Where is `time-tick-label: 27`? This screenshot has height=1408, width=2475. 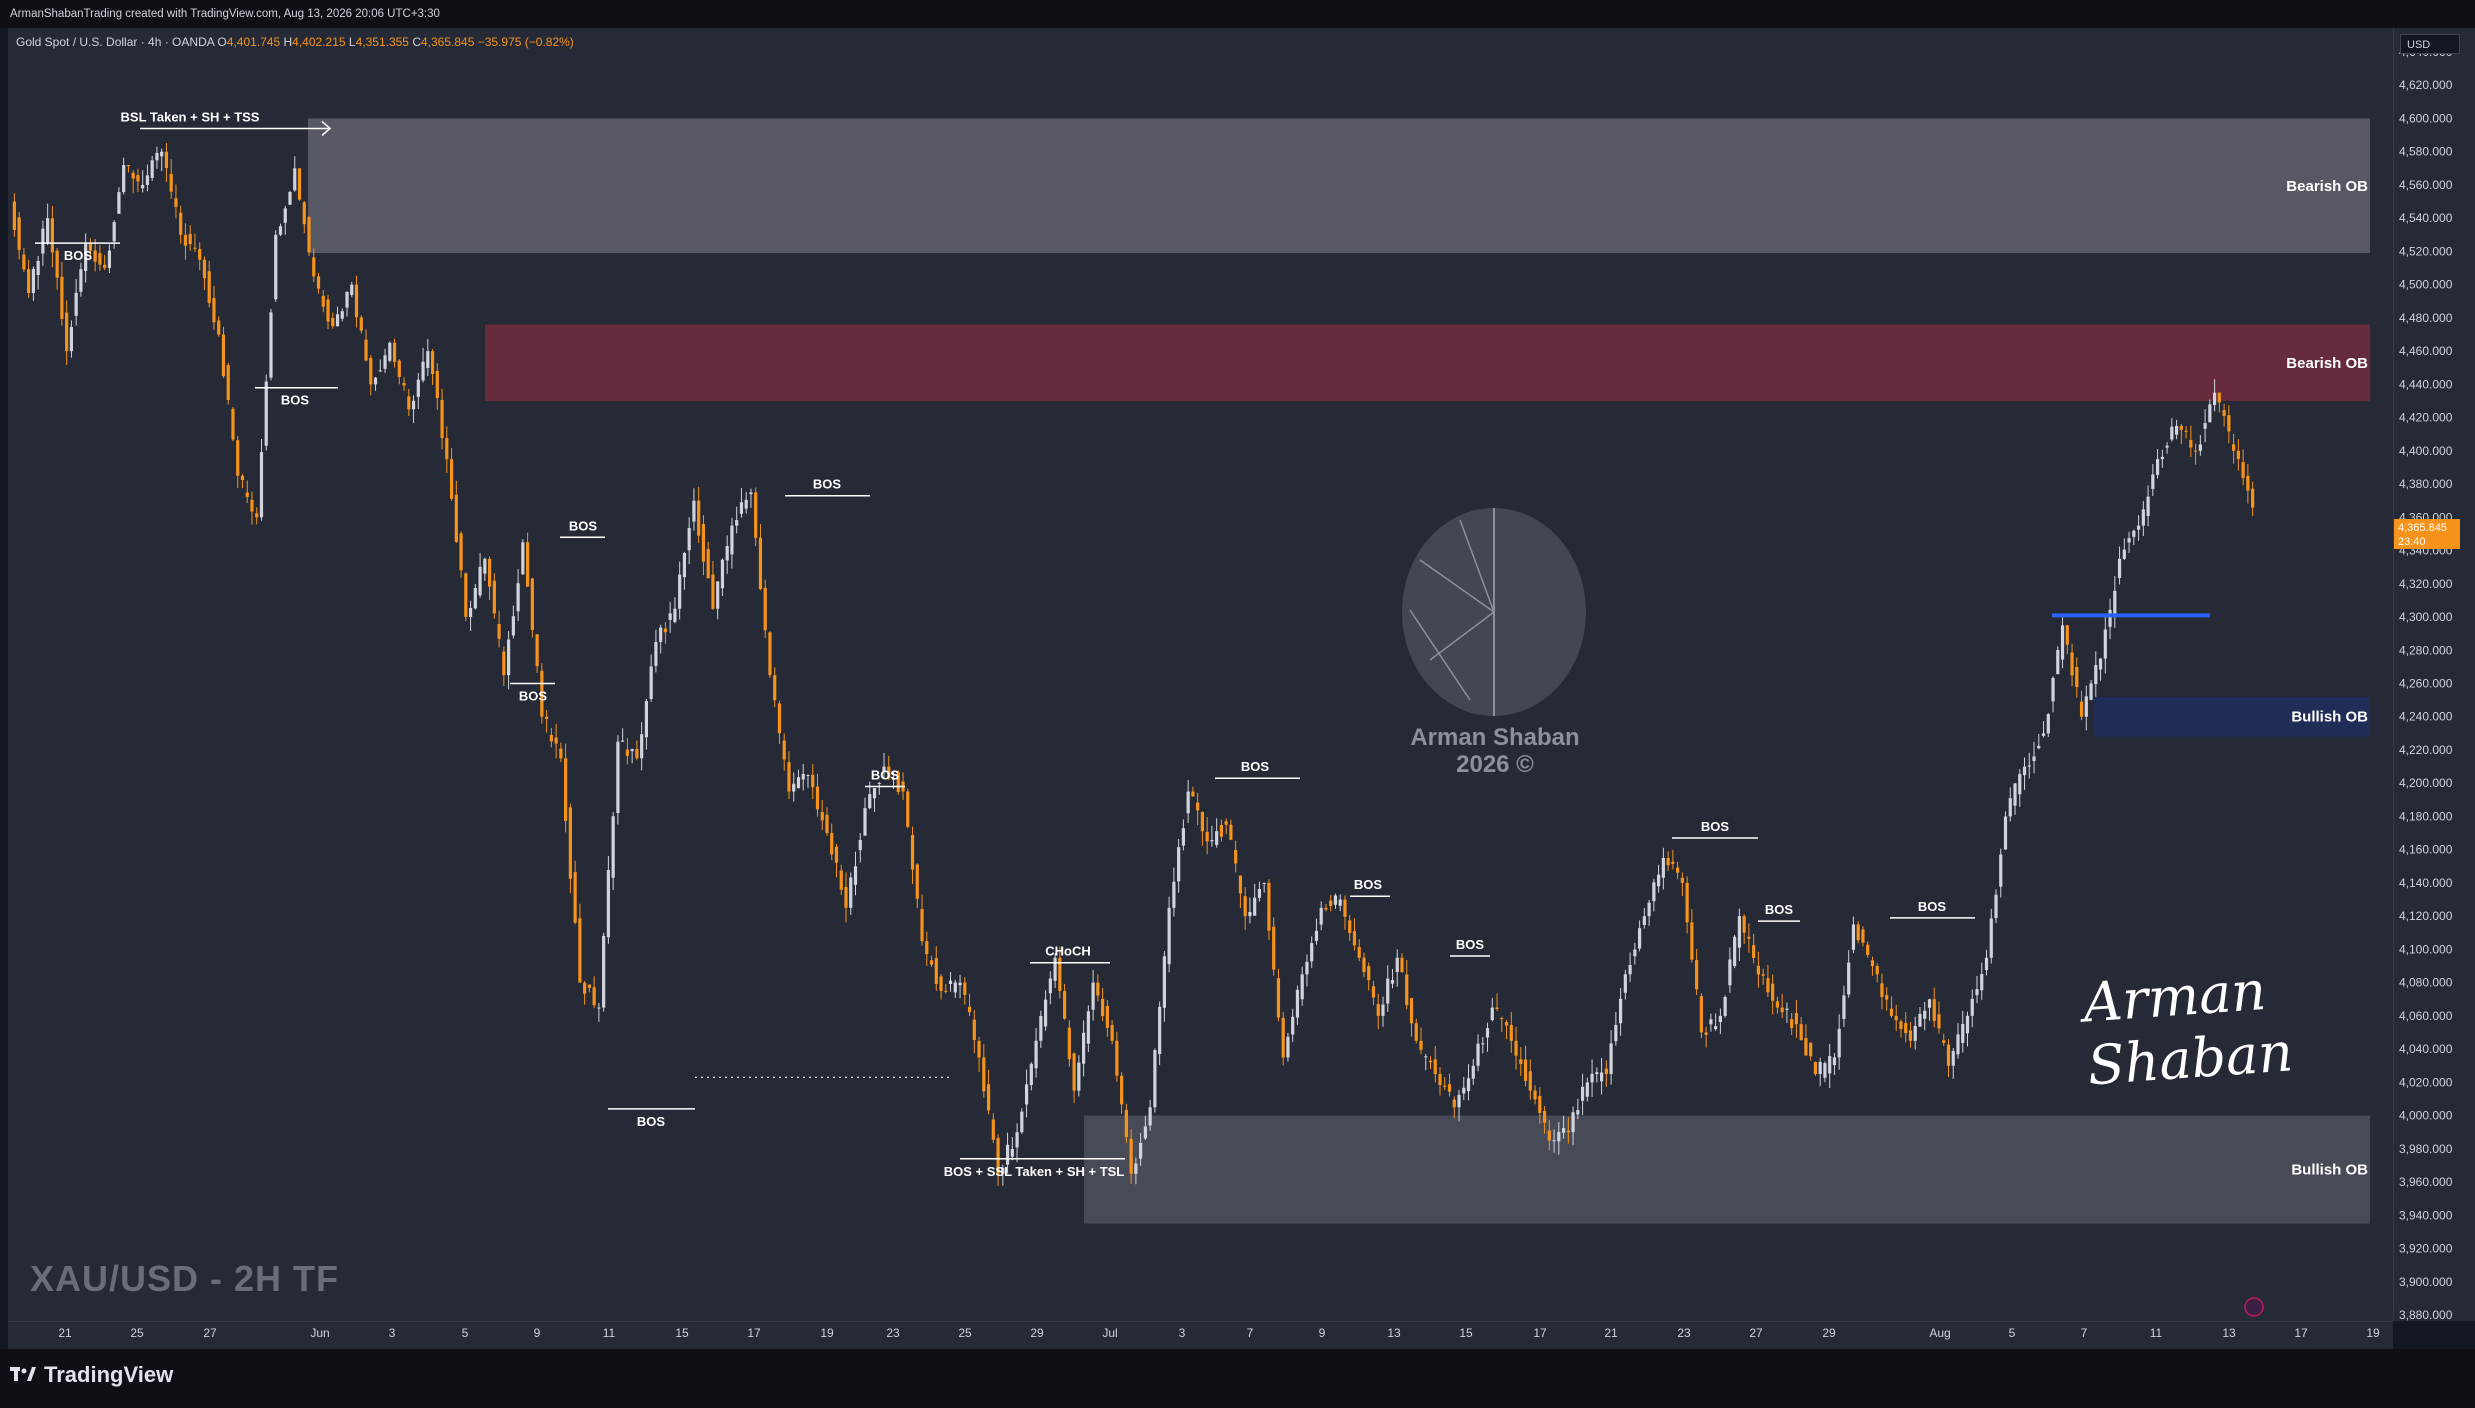
time-tick-label: 27 is located at coordinates (210, 1333).